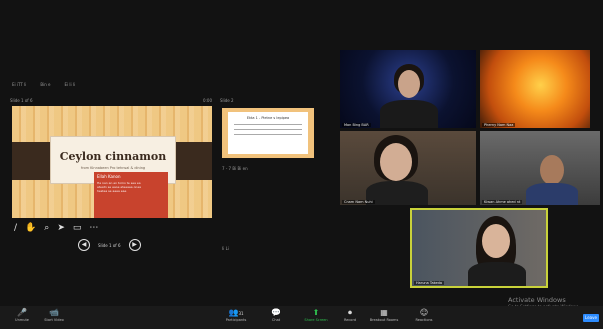 The height and width of the screenshot is (329, 603). I want to click on reactions-icon: ☺, so click(424, 312).